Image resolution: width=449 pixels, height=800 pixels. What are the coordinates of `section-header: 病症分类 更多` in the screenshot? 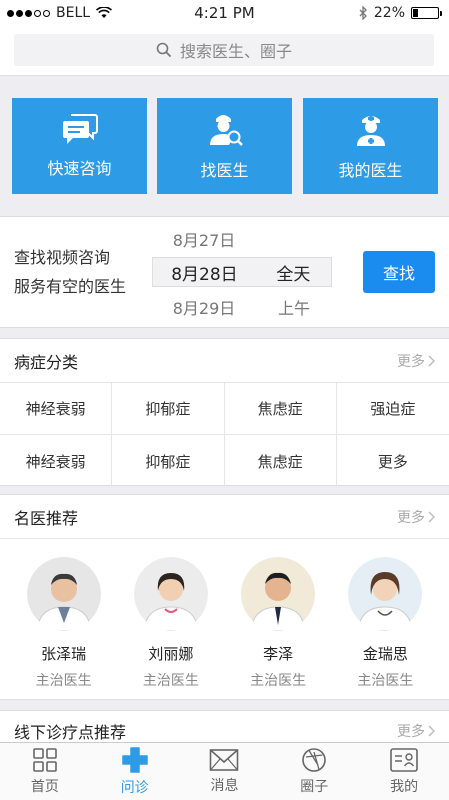 It's located at (224, 361).